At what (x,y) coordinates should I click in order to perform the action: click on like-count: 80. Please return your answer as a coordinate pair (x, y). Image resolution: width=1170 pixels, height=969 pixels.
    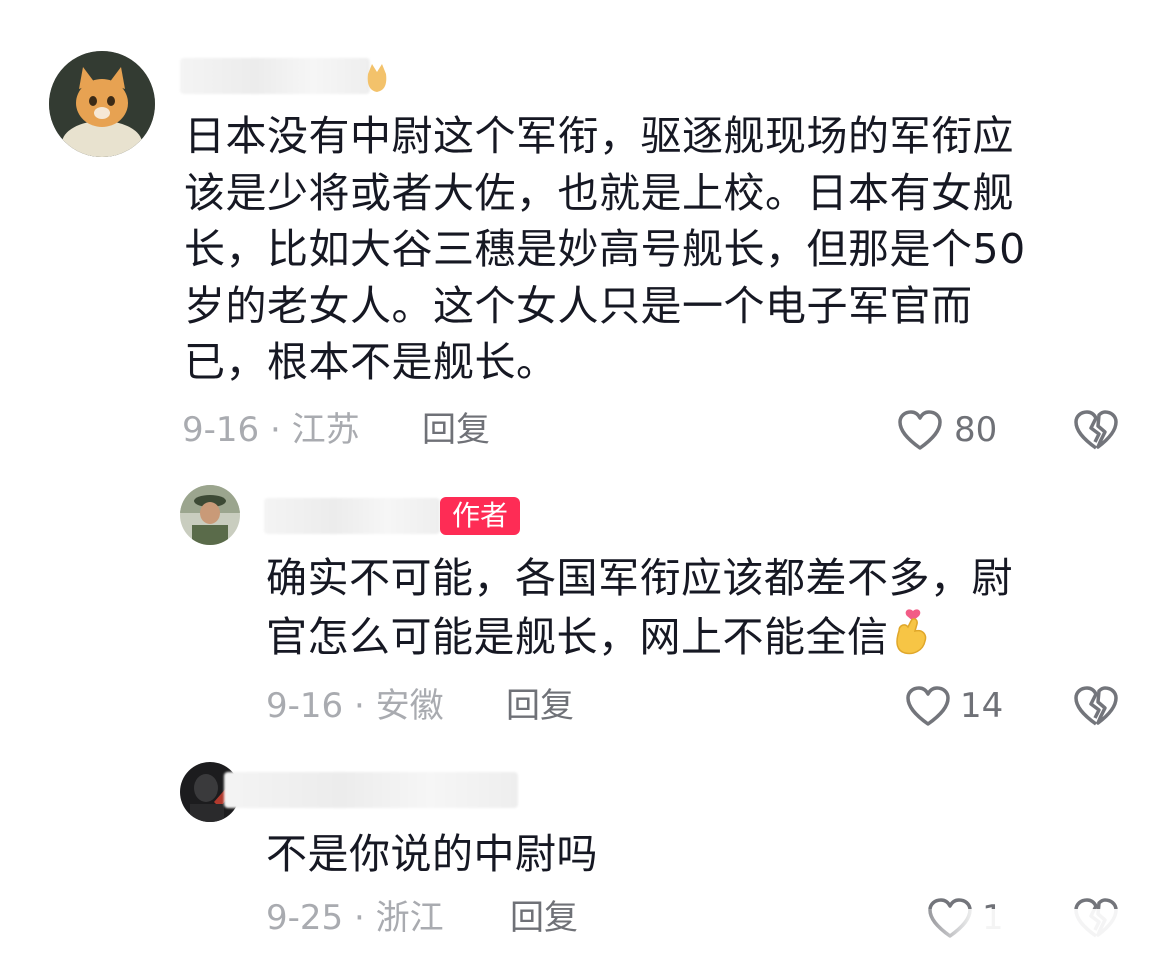
    Looking at the image, I should click on (976, 430).